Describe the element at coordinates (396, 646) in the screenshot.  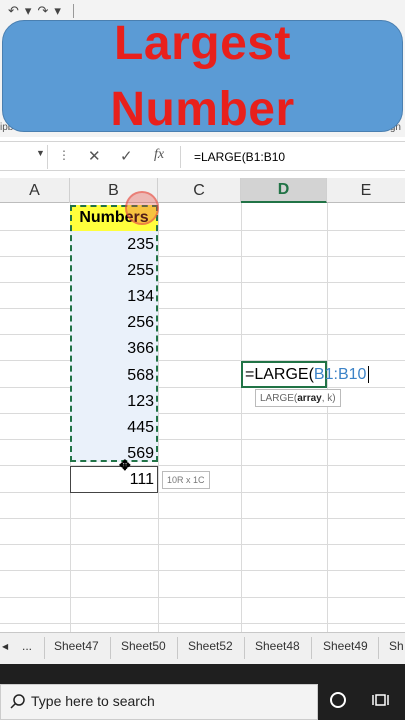
I see `tab-sheet-partial: Sh` at that location.